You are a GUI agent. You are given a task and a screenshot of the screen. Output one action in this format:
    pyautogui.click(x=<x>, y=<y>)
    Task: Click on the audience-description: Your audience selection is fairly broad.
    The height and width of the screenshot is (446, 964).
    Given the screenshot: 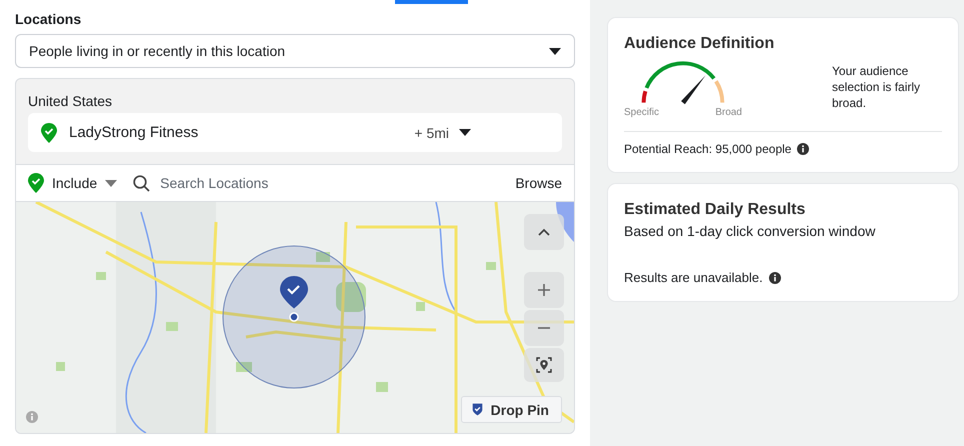 What is the action you would take?
    pyautogui.click(x=877, y=87)
    